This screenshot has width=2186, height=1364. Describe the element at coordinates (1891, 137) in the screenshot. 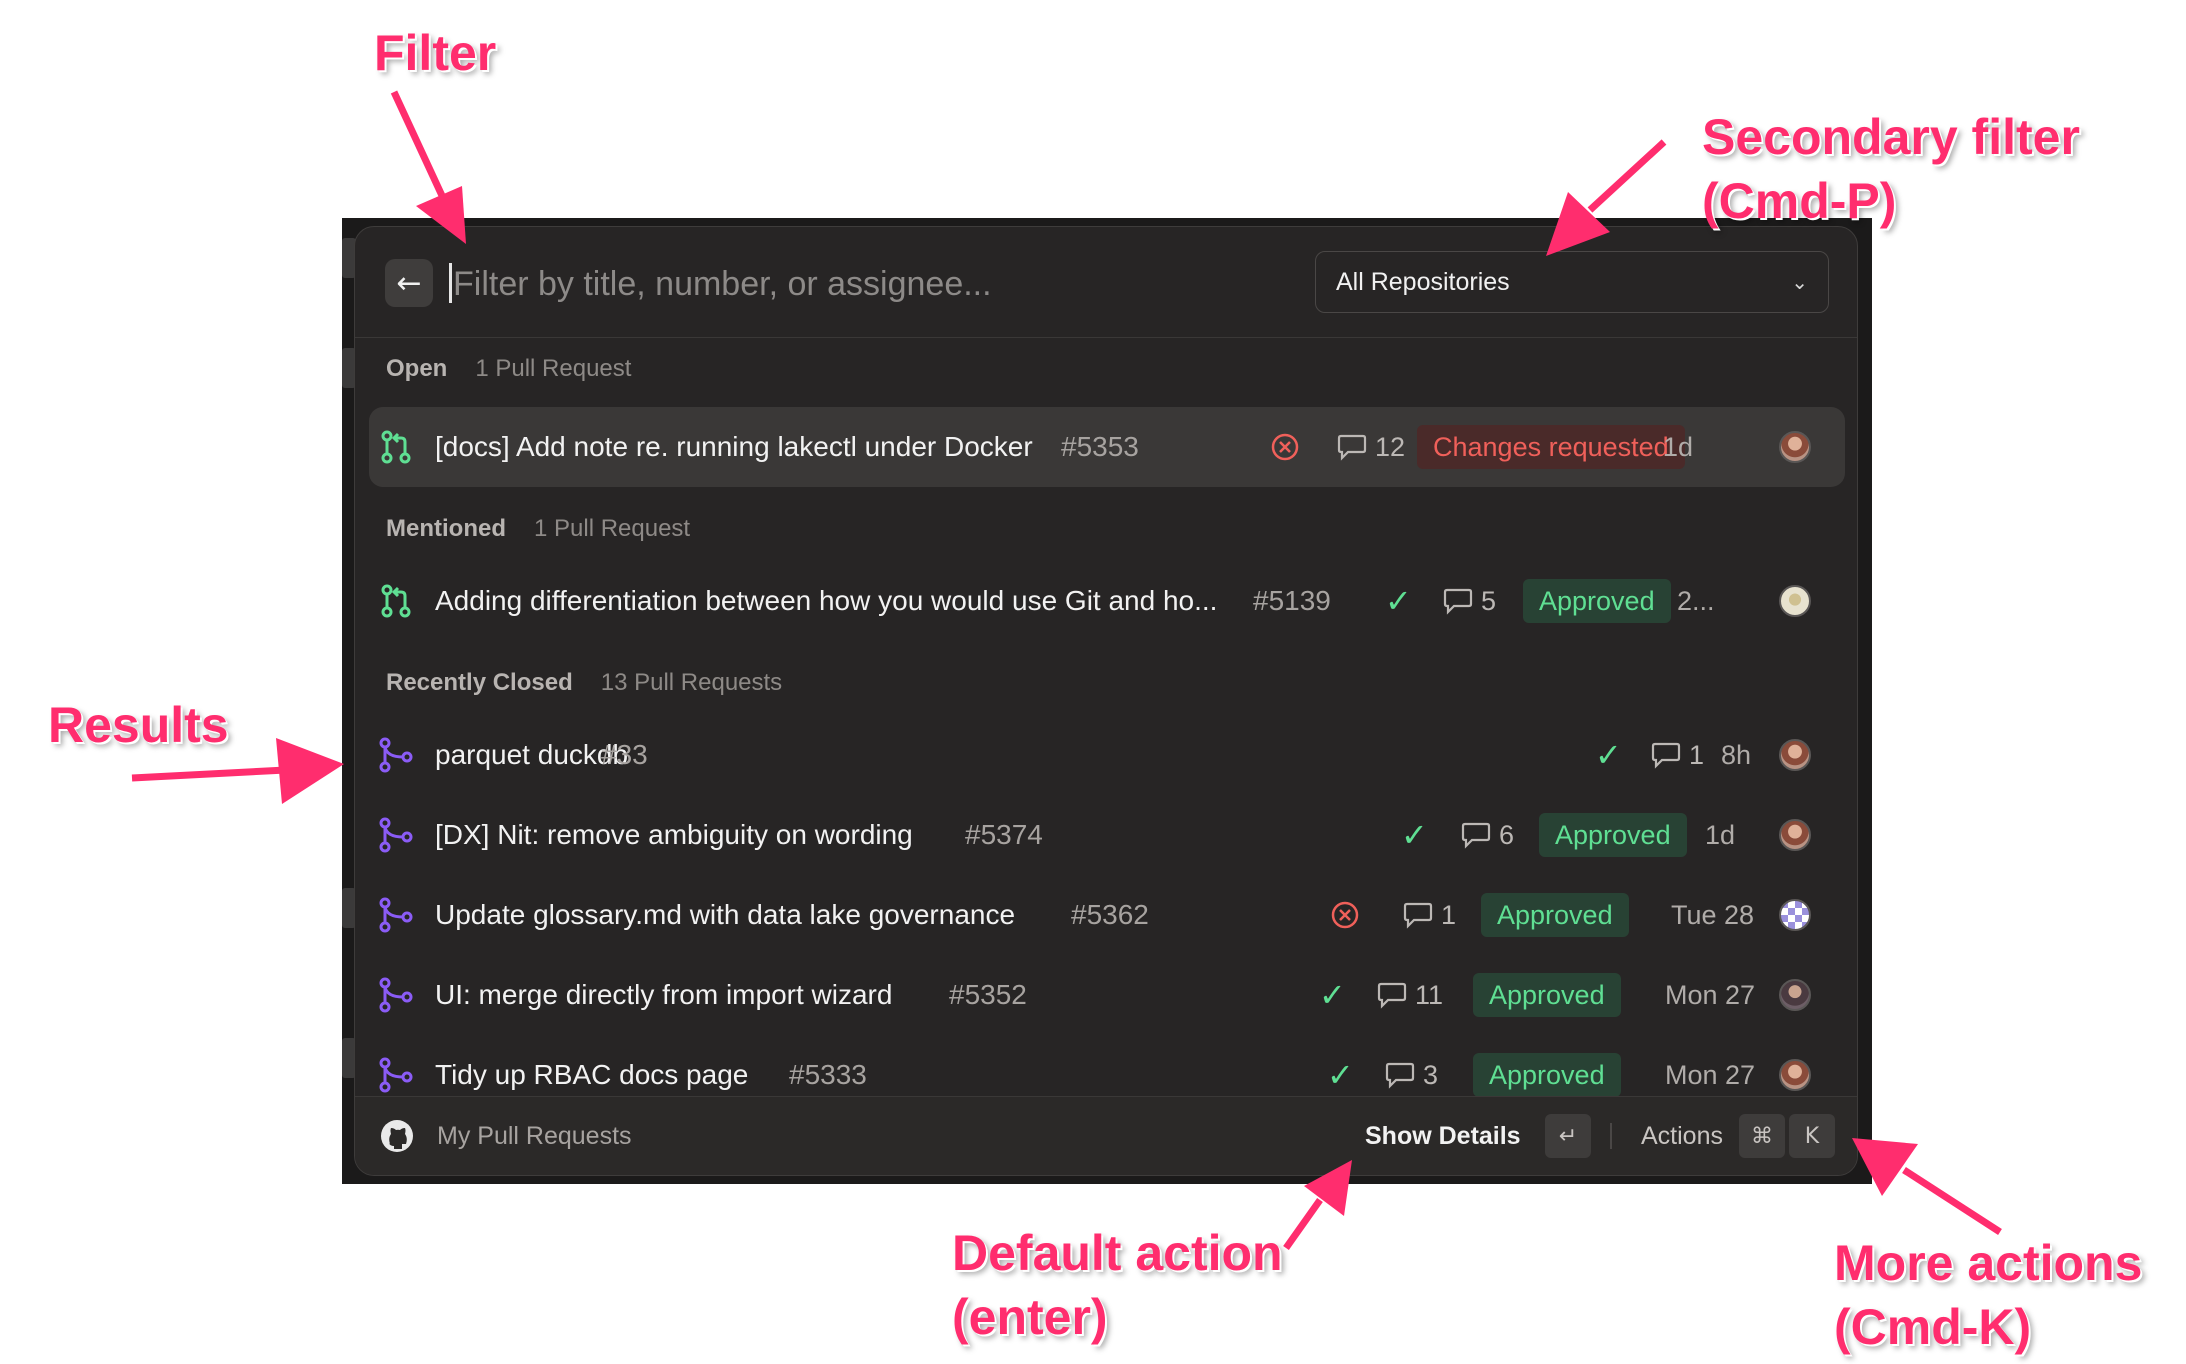

I see `annotation-secondary-filter: Secondary filter` at that location.